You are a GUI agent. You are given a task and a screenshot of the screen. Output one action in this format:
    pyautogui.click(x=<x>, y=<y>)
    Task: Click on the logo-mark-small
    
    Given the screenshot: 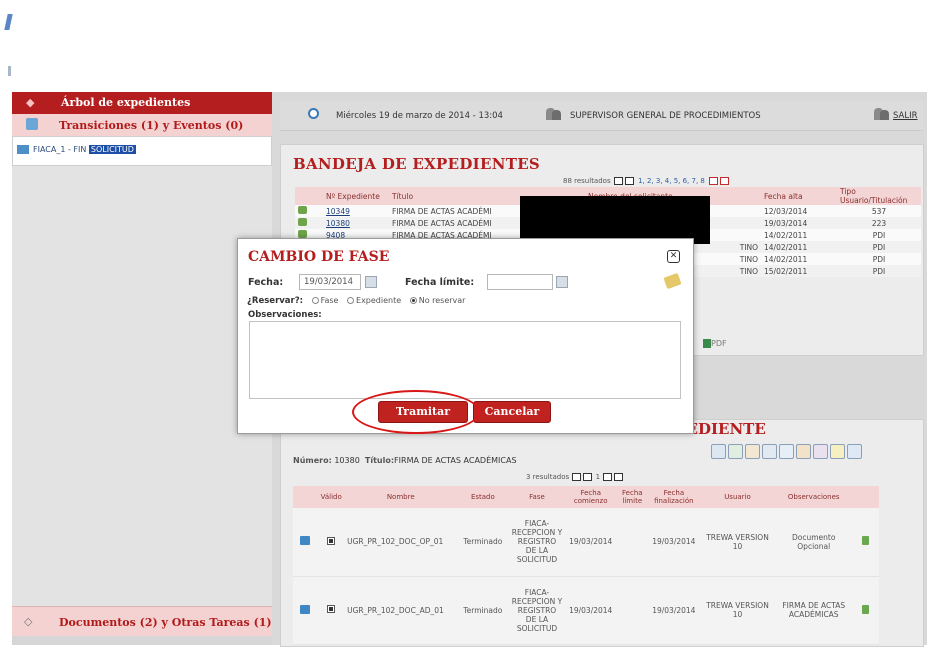 What is the action you would take?
    pyautogui.click(x=9, y=71)
    